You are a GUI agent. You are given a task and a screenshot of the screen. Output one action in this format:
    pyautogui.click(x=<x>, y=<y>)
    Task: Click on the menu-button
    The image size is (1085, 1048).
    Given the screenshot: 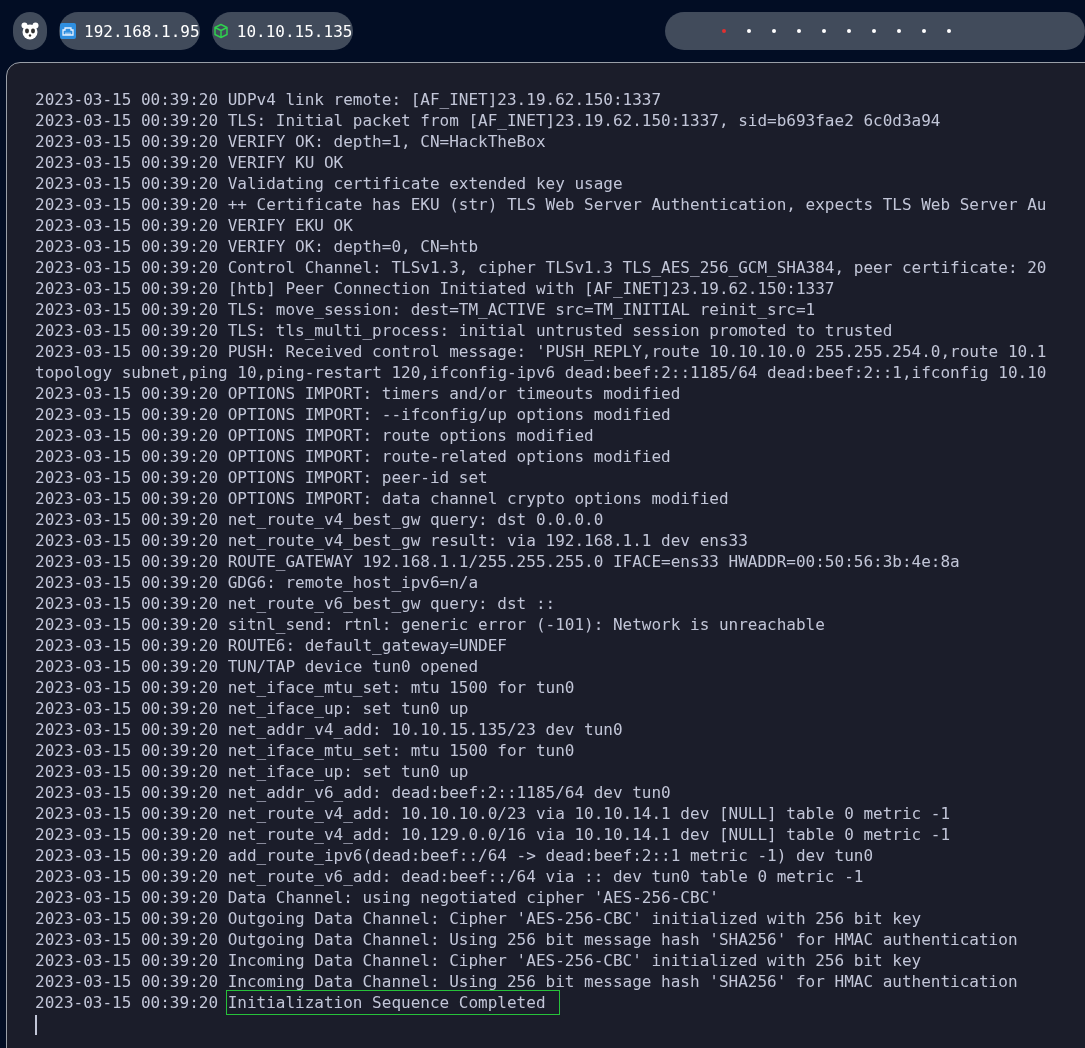 What is the action you would take?
    pyautogui.click(x=30, y=31)
    